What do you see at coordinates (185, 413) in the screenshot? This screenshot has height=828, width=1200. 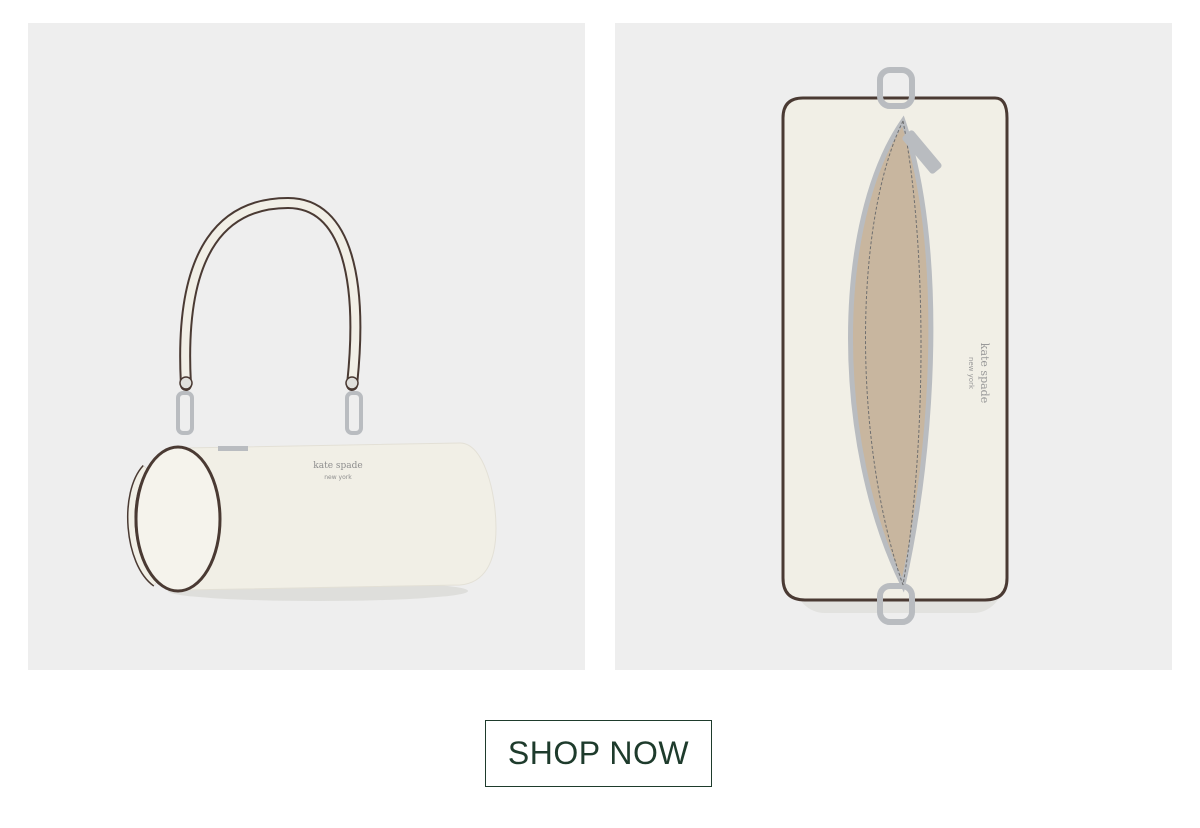 I see `left-chain-link` at bounding box center [185, 413].